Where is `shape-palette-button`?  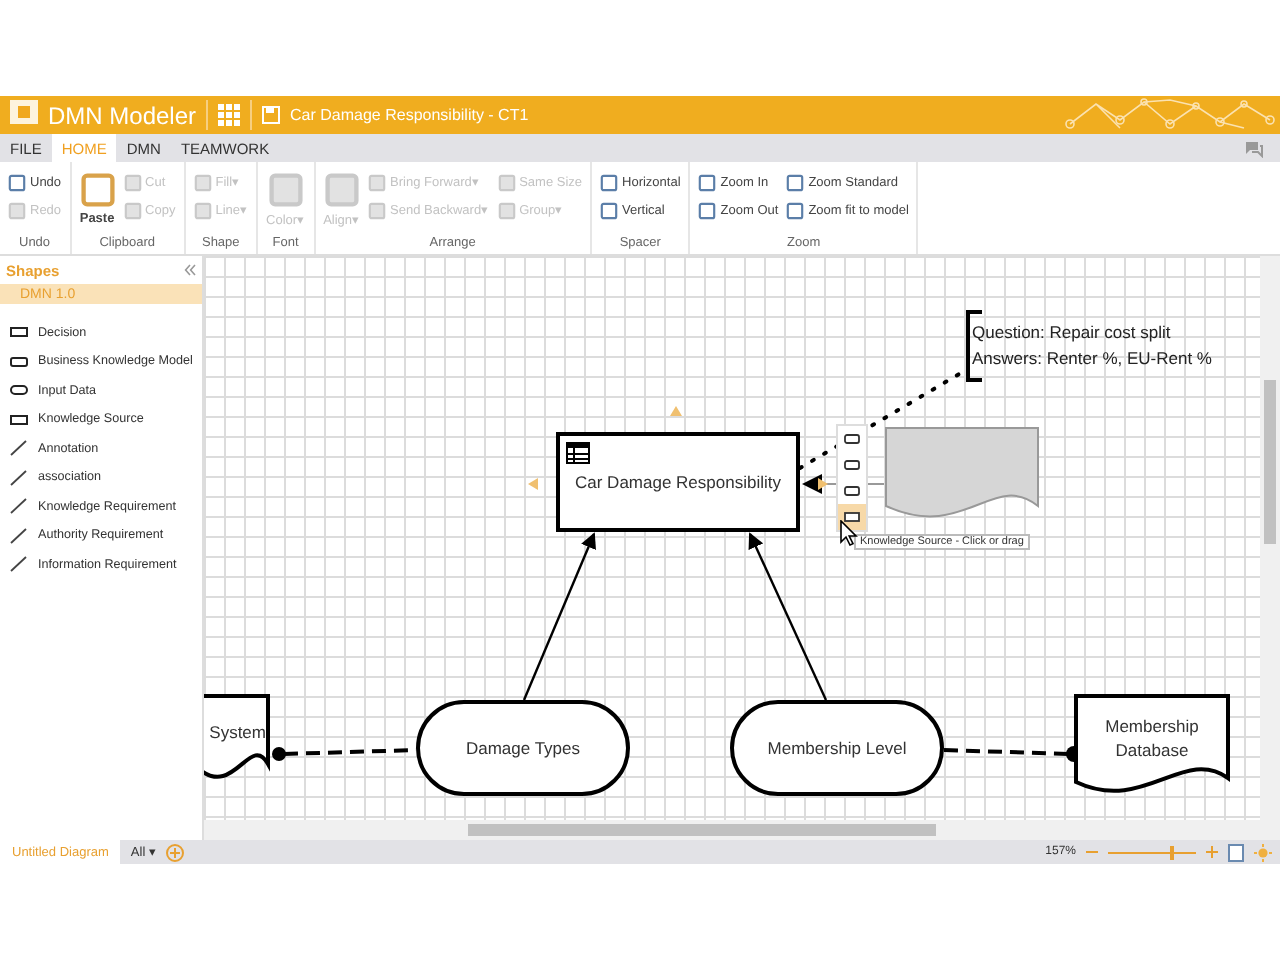 shape-palette-button is located at coordinates (852, 517).